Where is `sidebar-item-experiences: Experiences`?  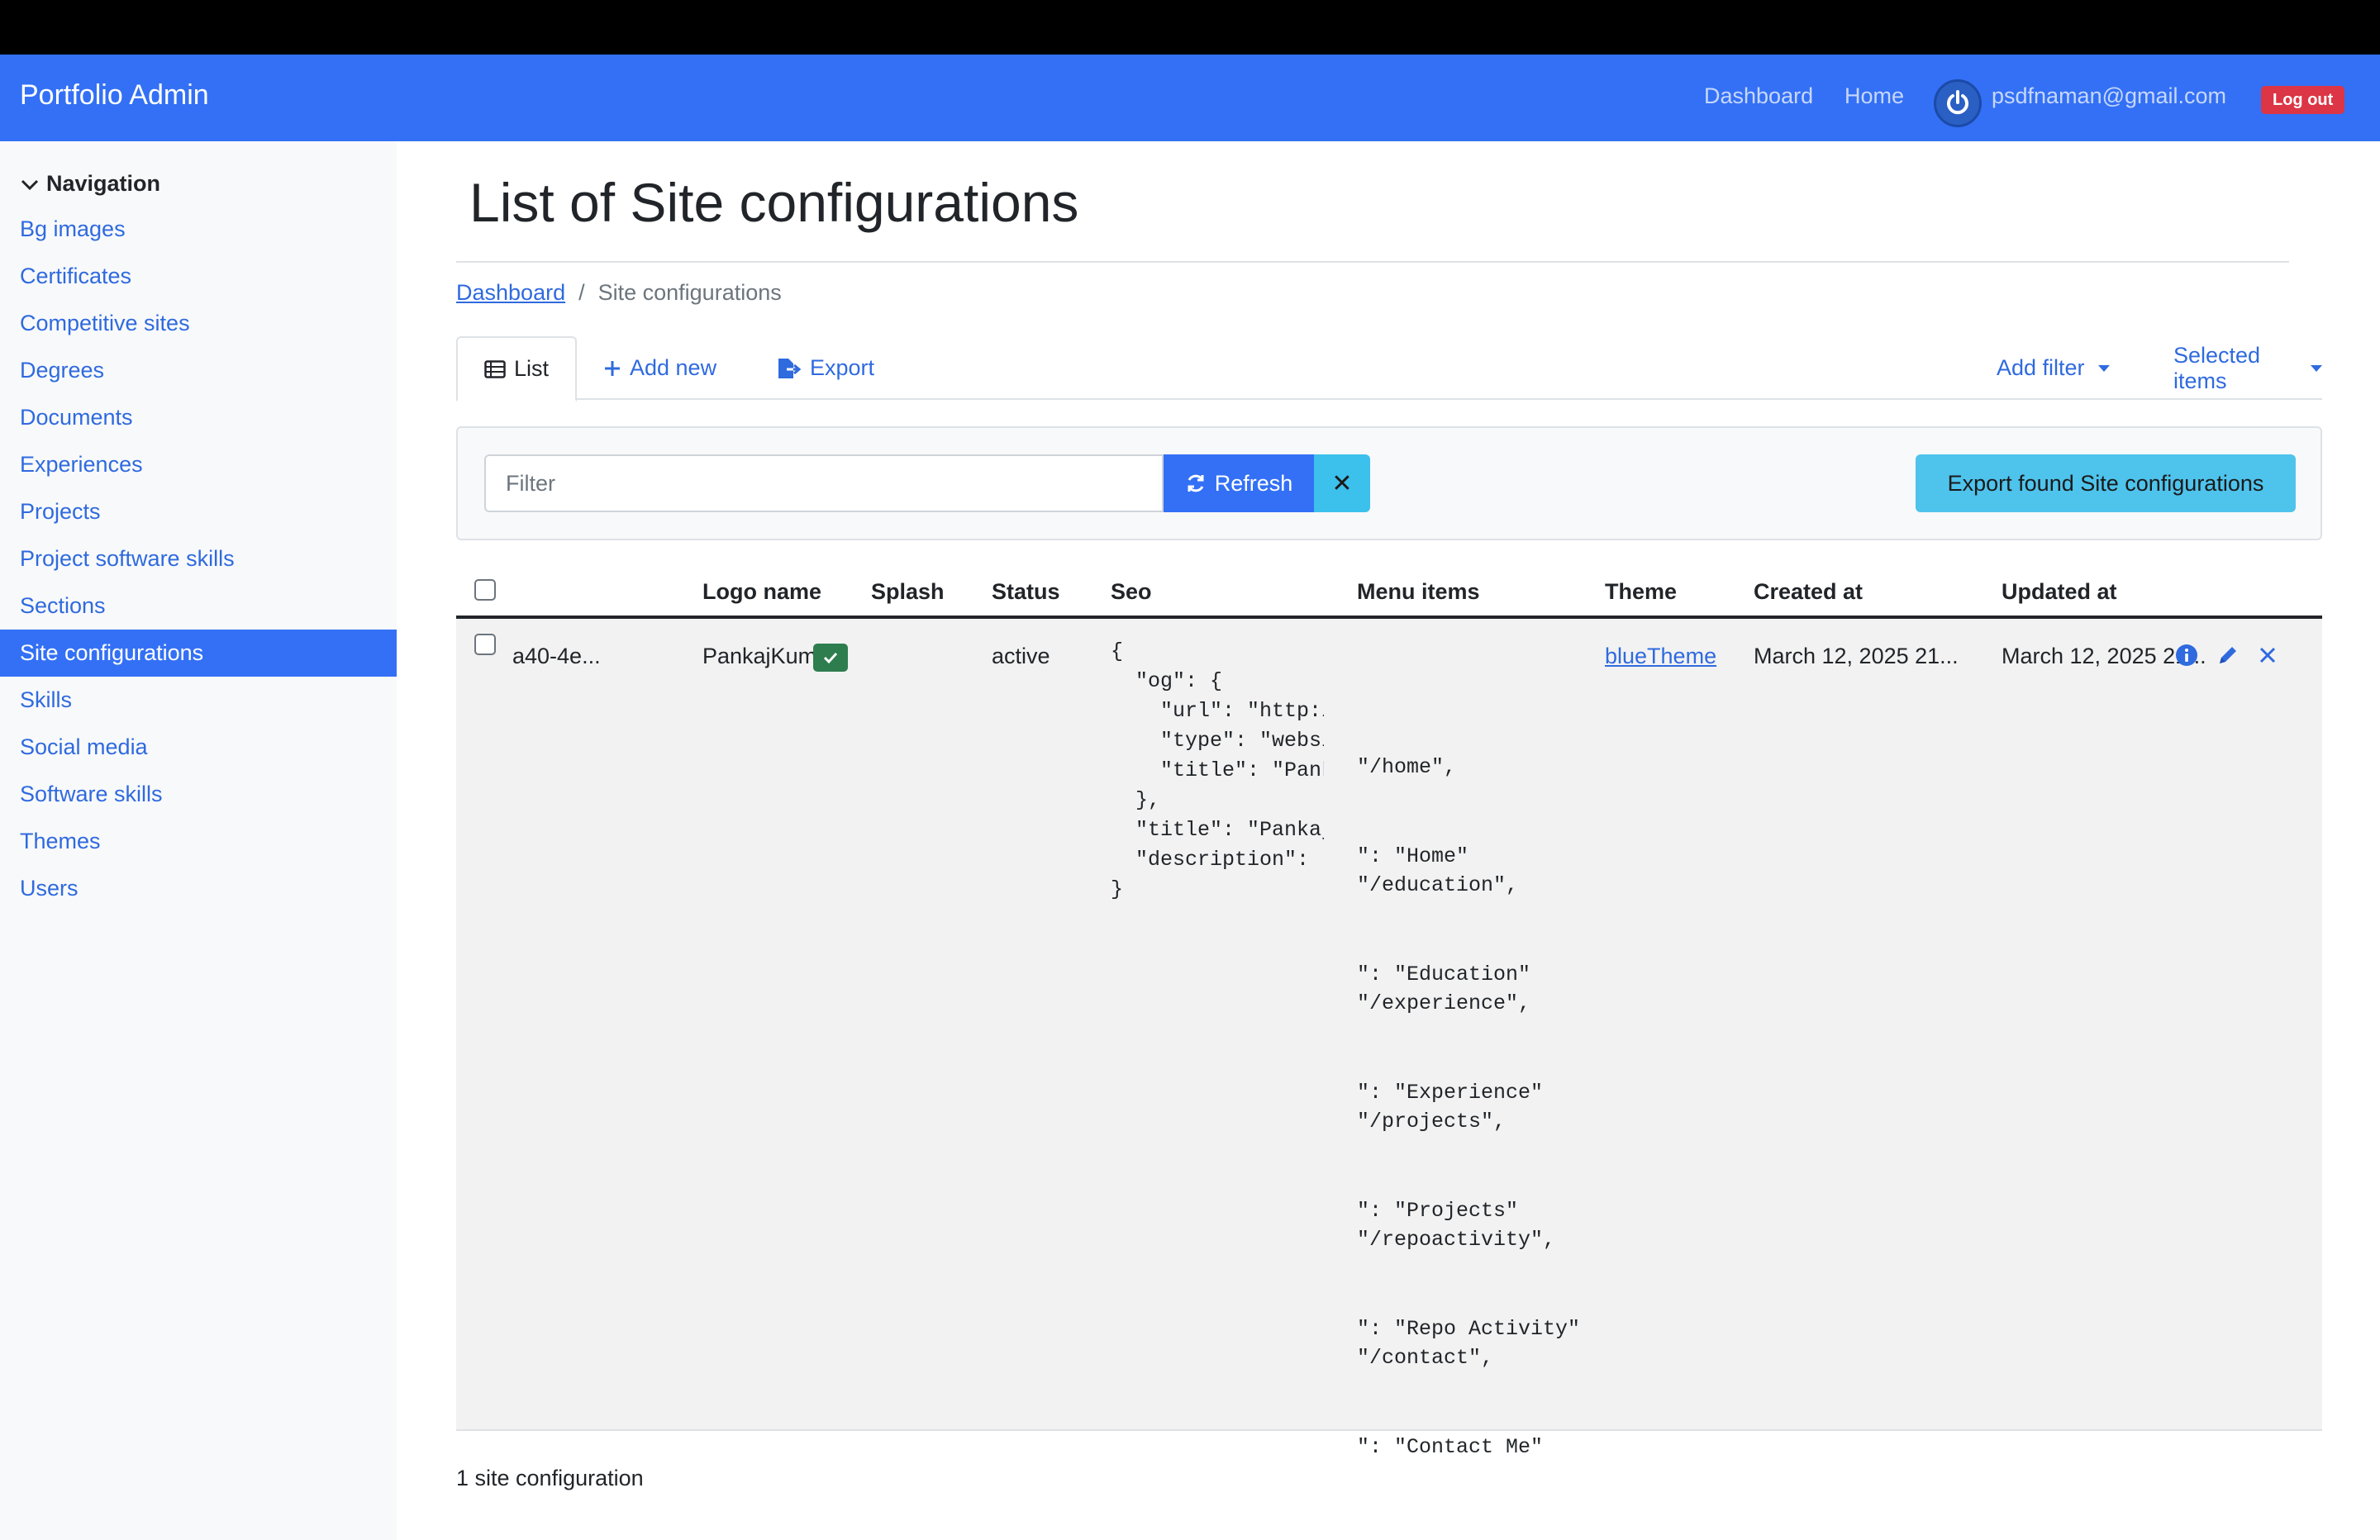
sidebar-item-experiences: Experiences is located at coordinates (198, 464).